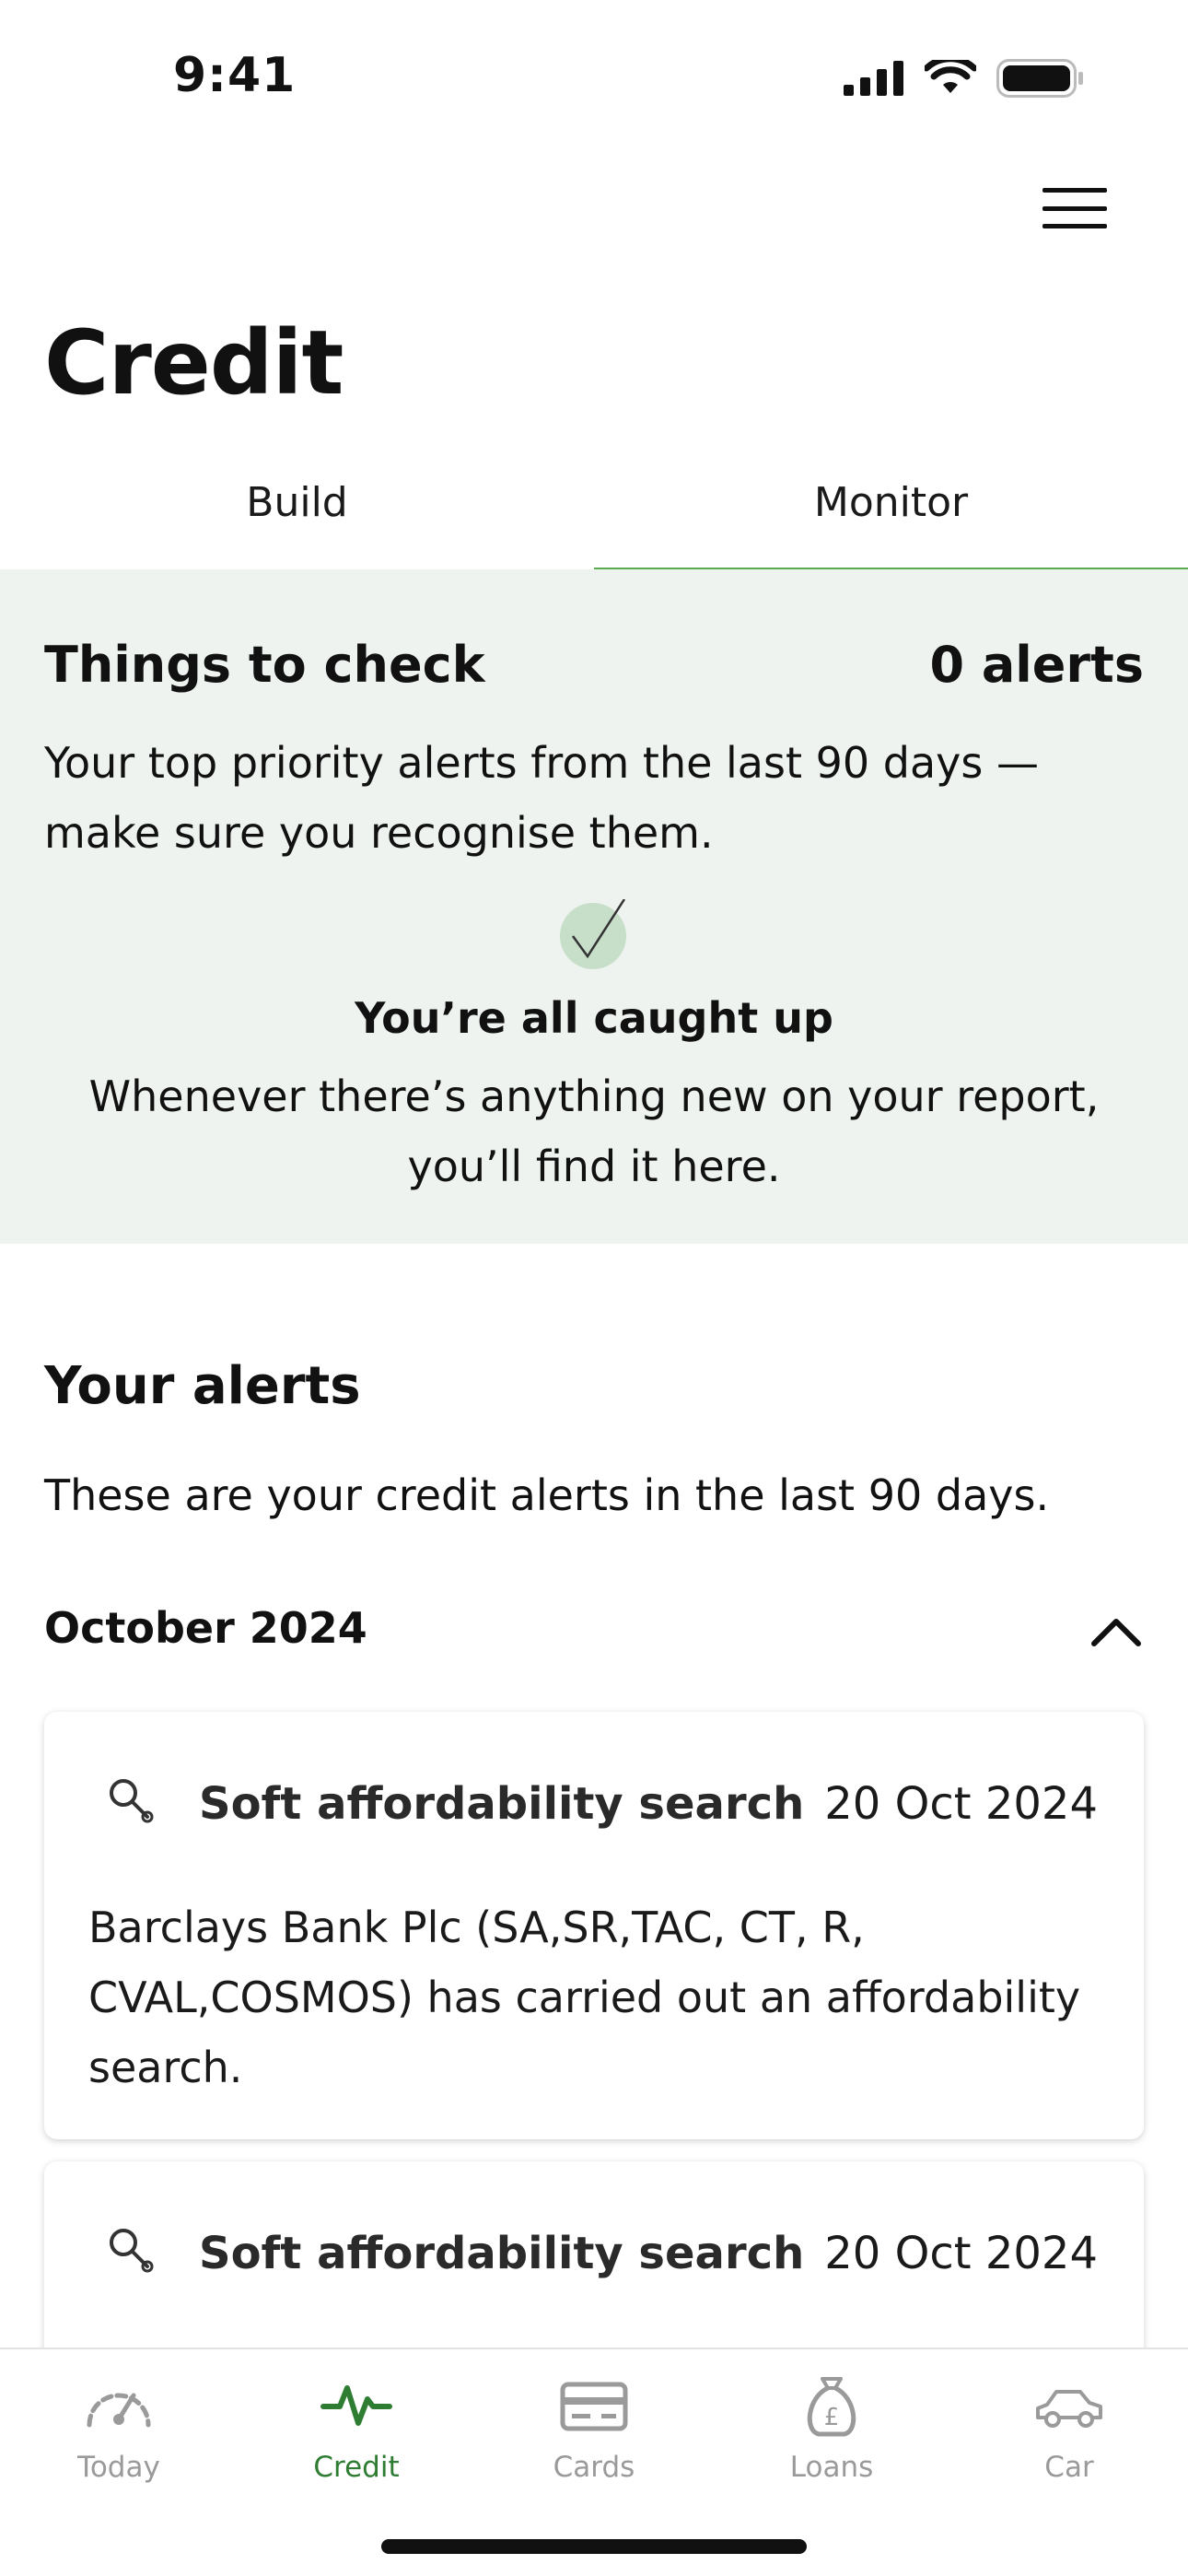  What do you see at coordinates (297, 524) in the screenshot?
I see `tab-build: Build` at bounding box center [297, 524].